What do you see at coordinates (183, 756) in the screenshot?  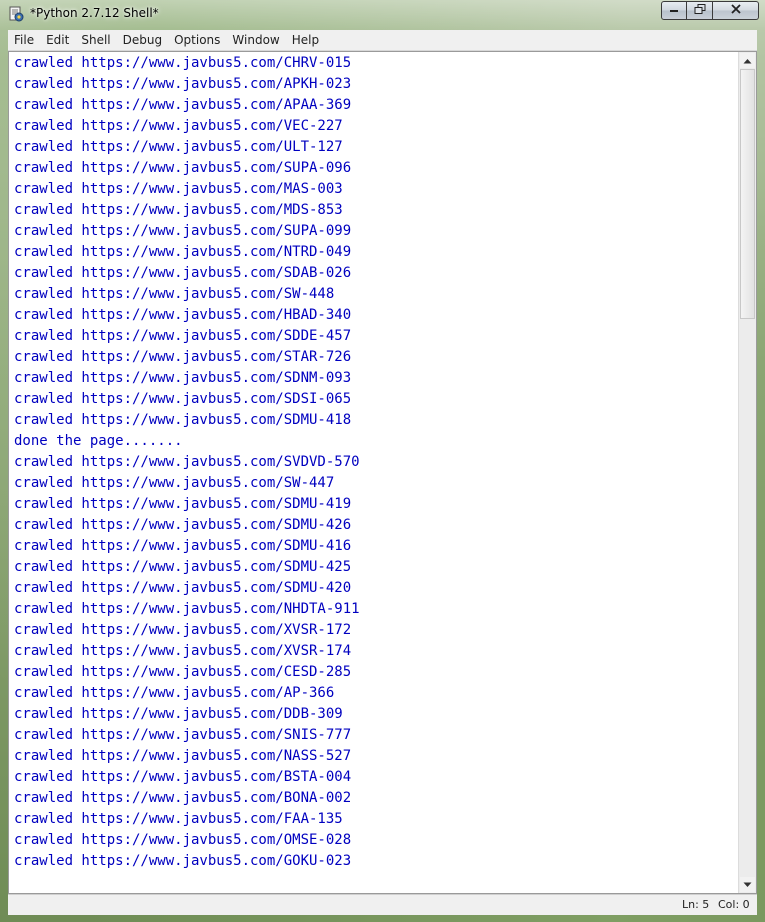 I see `output-line: crawled https://www.javbus5.com/NASS-527` at bounding box center [183, 756].